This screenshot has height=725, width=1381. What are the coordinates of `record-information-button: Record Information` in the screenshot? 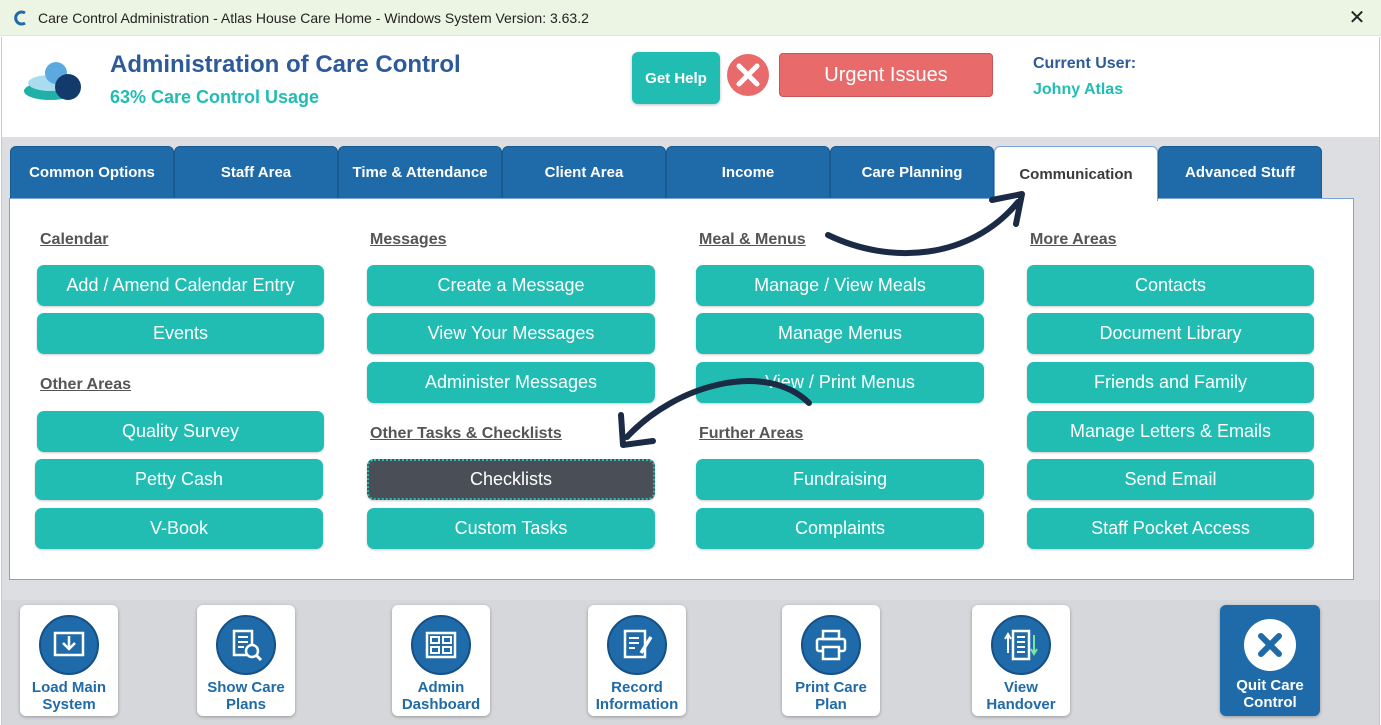 It's located at (637, 660).